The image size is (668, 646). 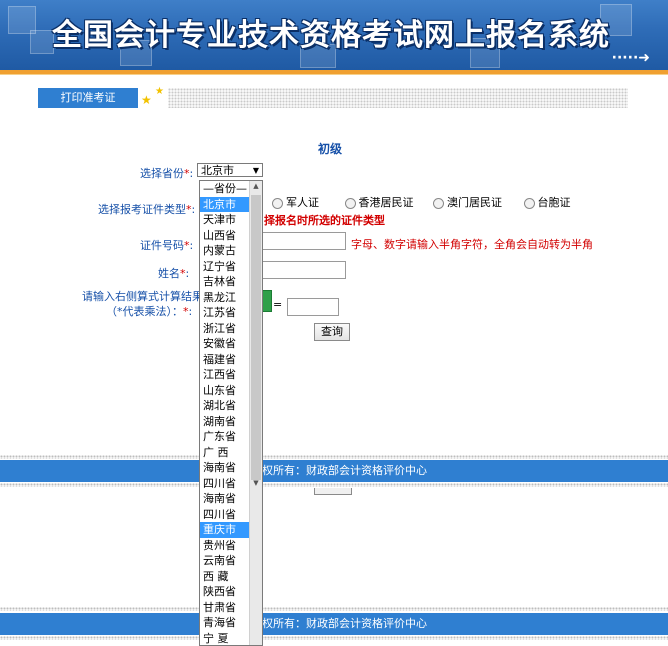 What do you see at coordinates (147, 209) in the screenshot?
I see `id-type-label: 选择报考证件类型*:` at bounding box center [147, 209].